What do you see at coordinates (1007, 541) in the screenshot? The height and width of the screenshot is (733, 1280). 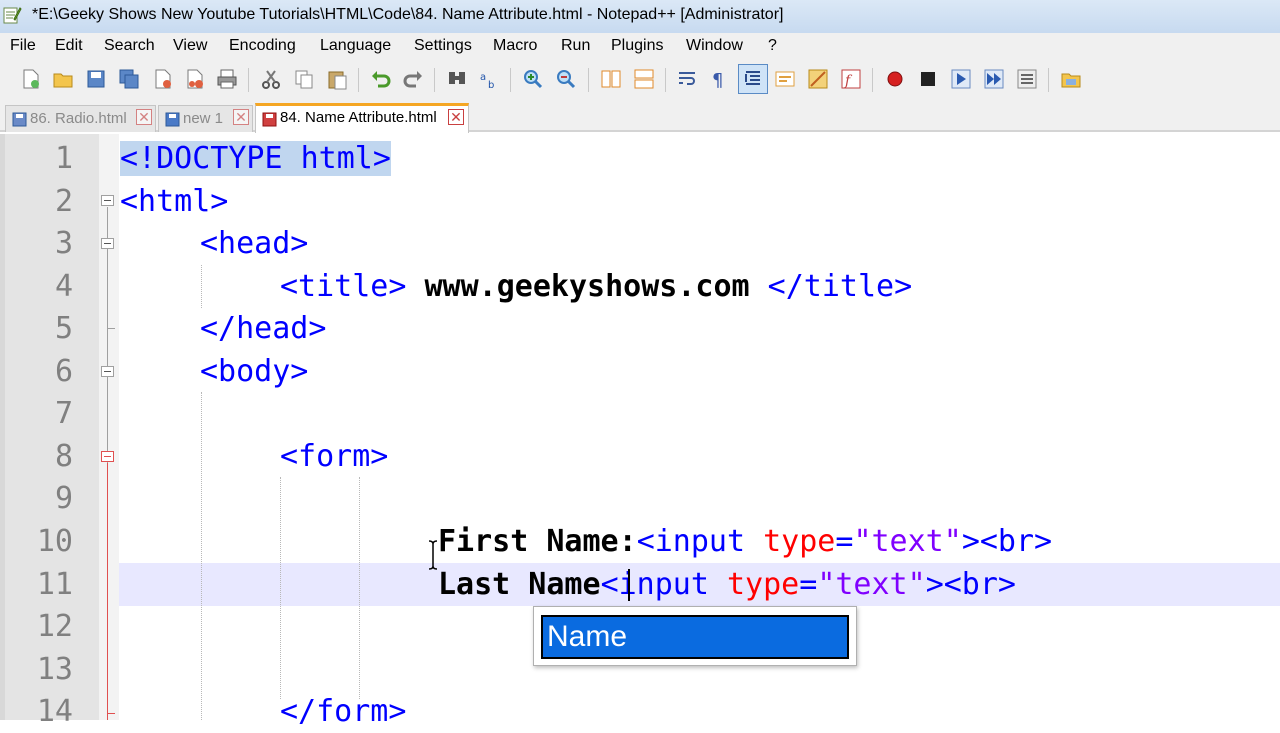 I see `br-tag: ><br>` at bounding box center [1007, 541].